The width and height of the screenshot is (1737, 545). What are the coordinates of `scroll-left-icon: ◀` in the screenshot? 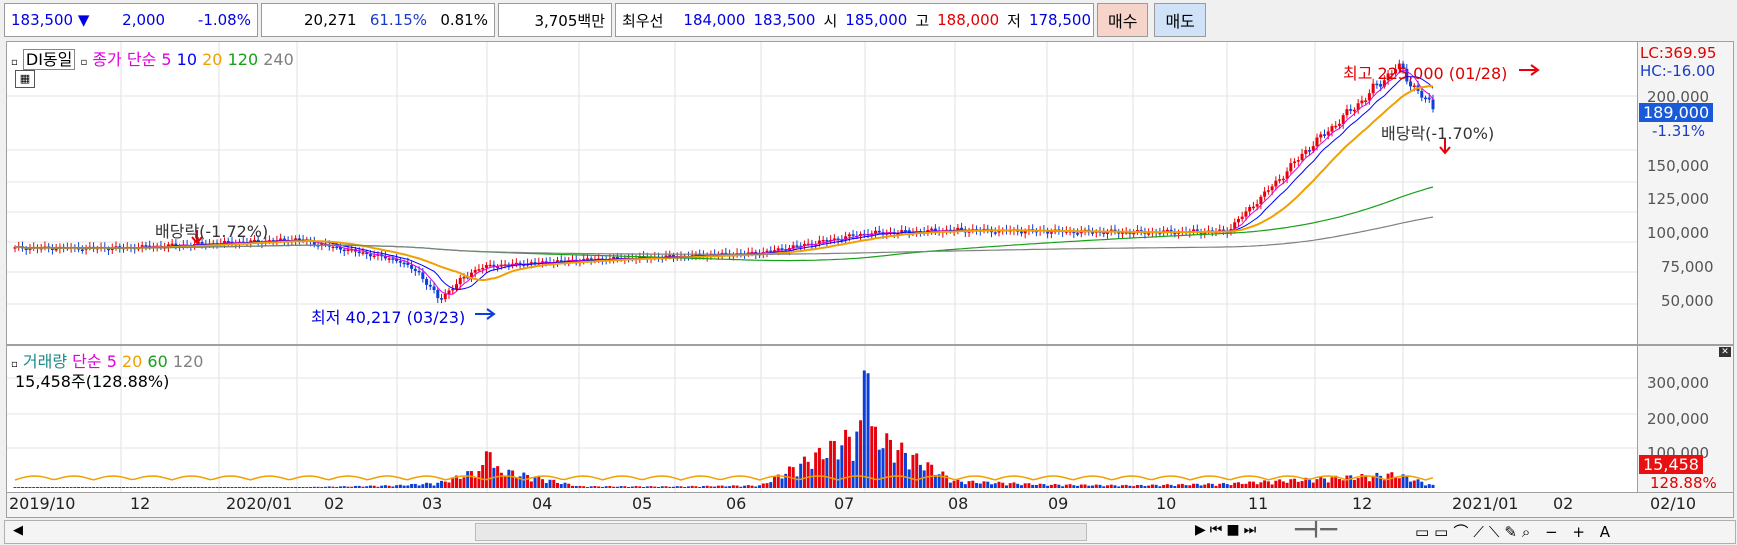 It's located at (18, 530).